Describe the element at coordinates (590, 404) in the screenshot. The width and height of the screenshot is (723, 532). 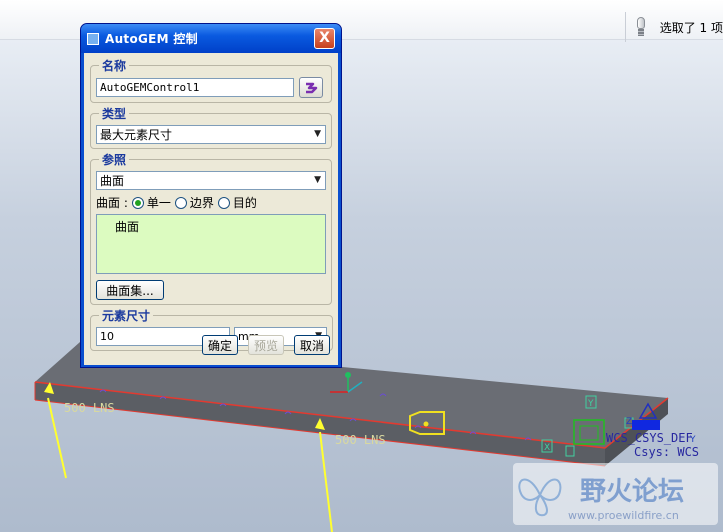
I see `constraint-y-label: Y` at that location.